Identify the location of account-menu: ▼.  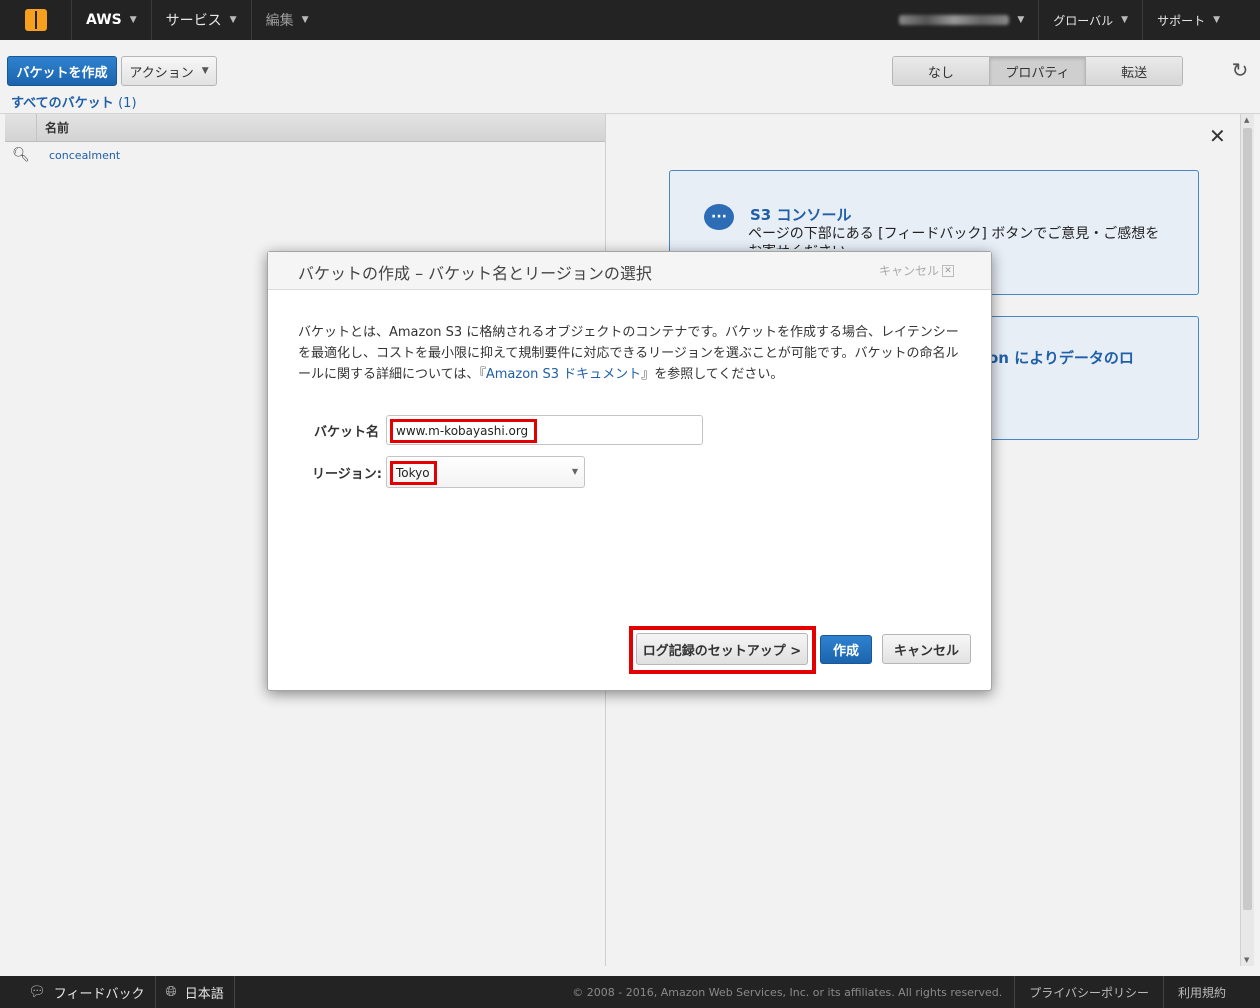
(962, 20).